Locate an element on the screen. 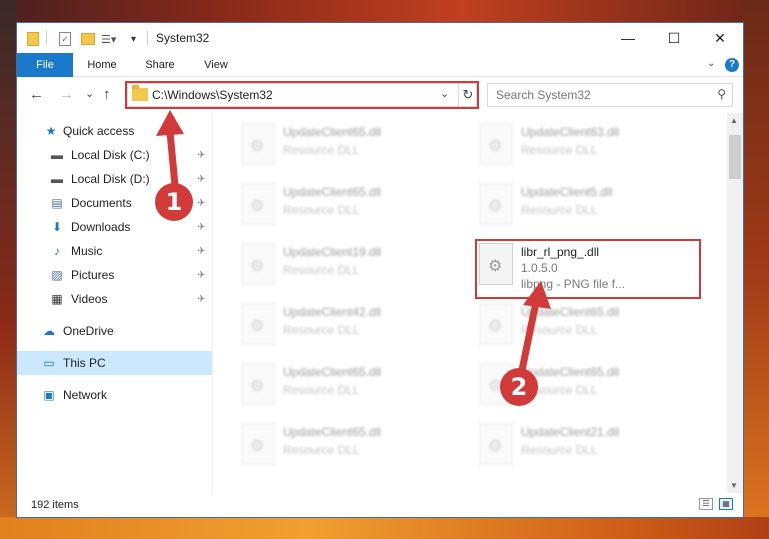  arrow-two-head is located at coordinates (537, 295).